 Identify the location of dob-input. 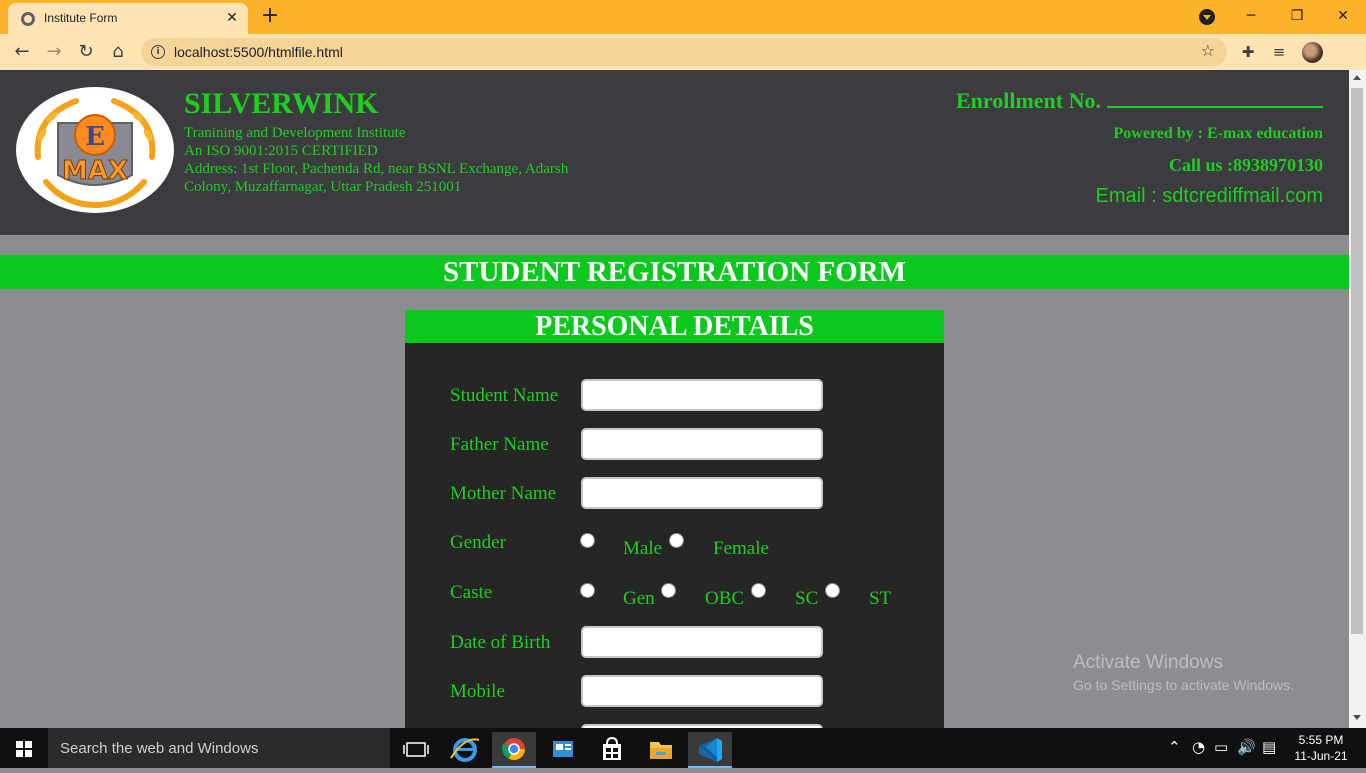
(702, 642).